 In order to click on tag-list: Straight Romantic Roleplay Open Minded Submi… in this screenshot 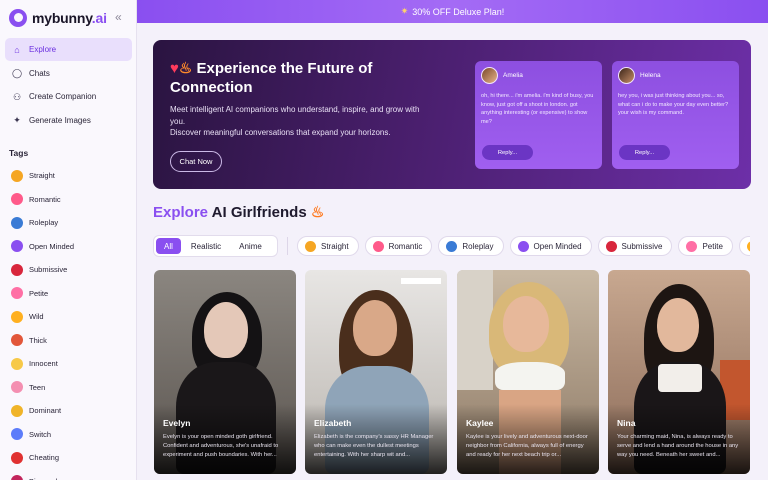, I will do `click(68, 322)`.